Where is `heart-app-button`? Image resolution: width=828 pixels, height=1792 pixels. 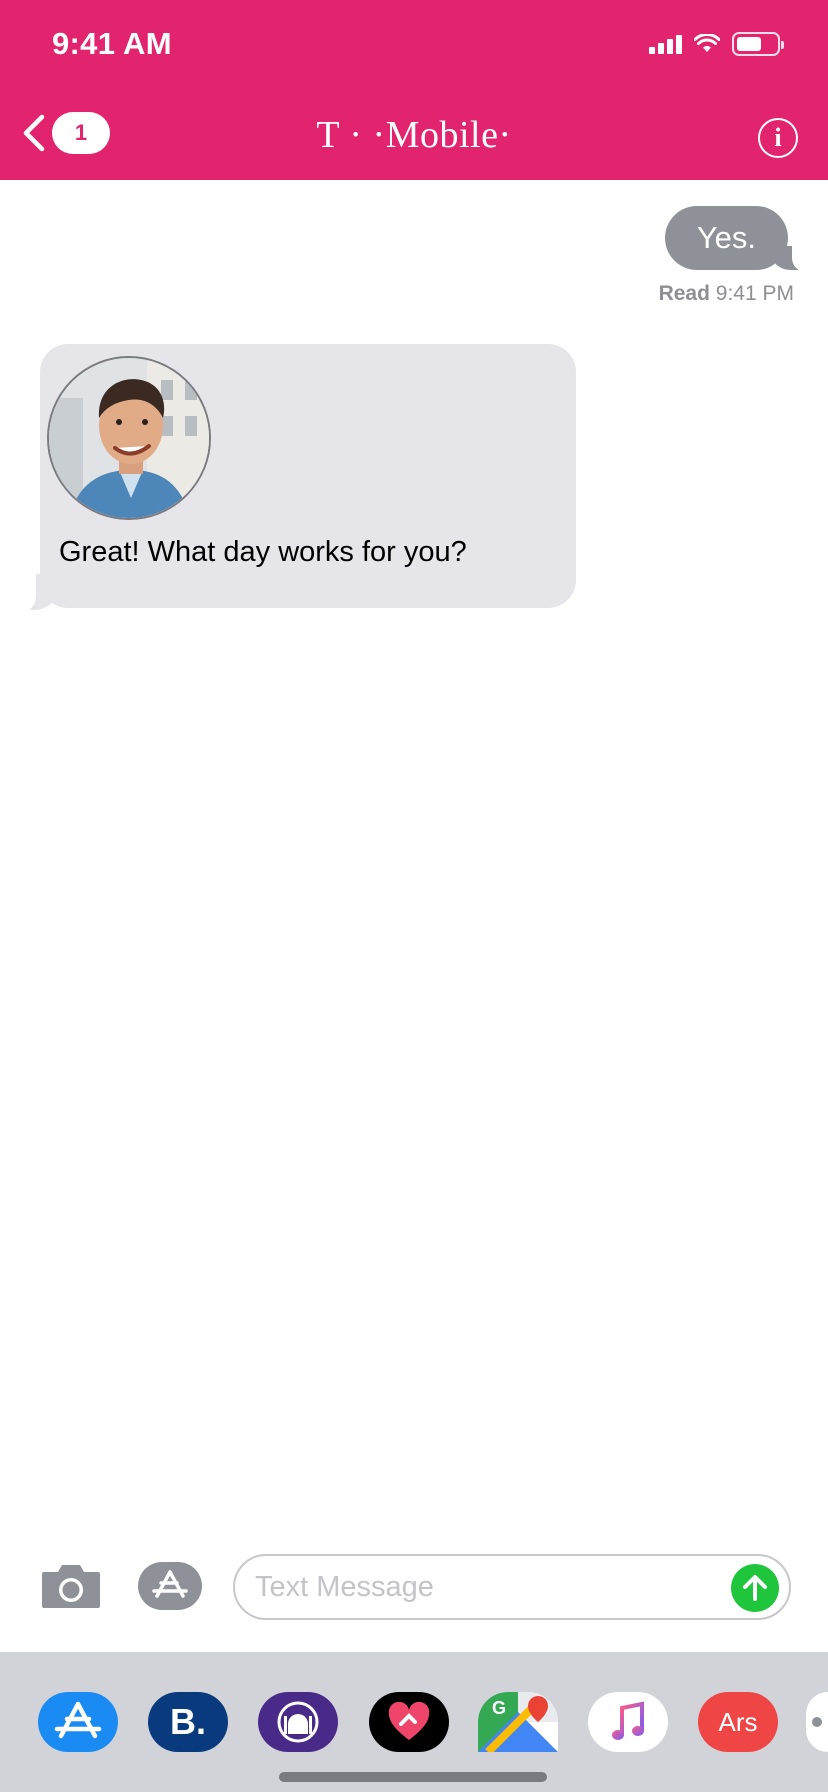 heart-app-button is located at coordinates (409, 1722).